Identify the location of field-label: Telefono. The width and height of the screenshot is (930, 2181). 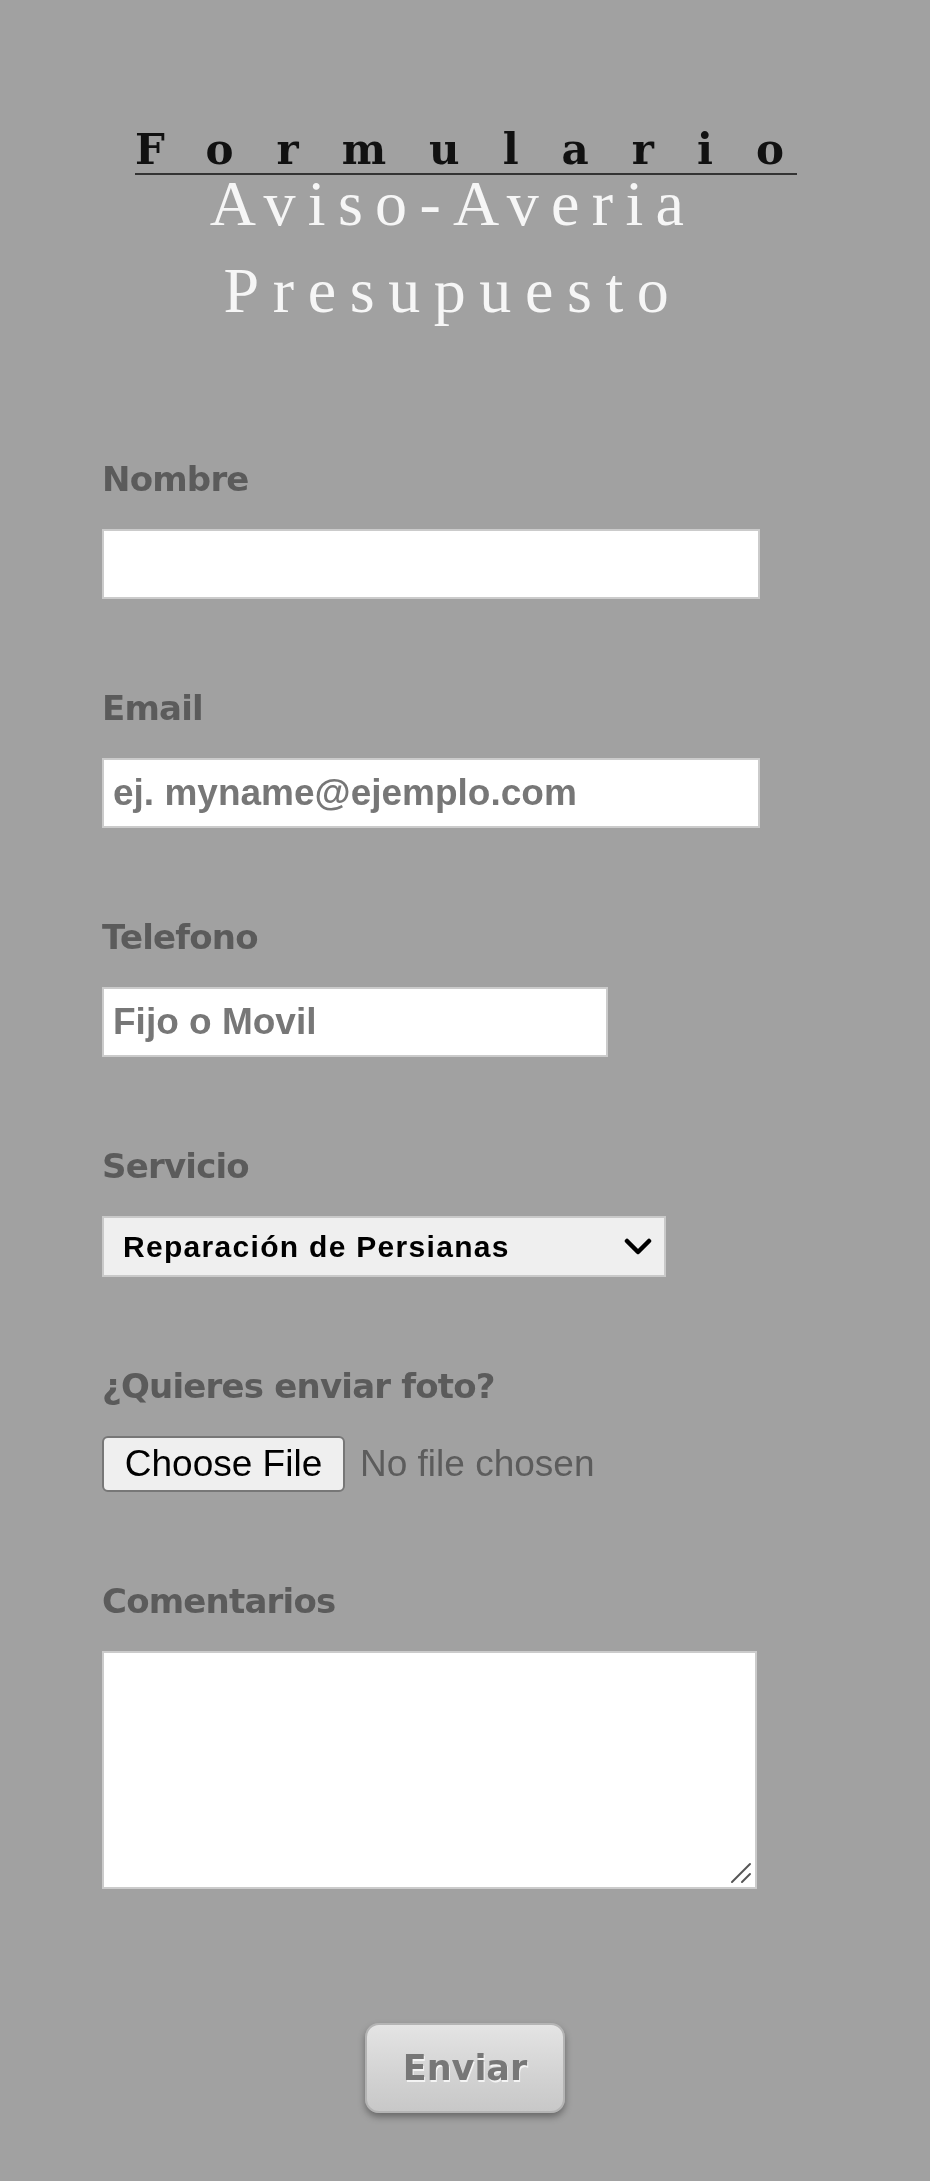
(180, 937).